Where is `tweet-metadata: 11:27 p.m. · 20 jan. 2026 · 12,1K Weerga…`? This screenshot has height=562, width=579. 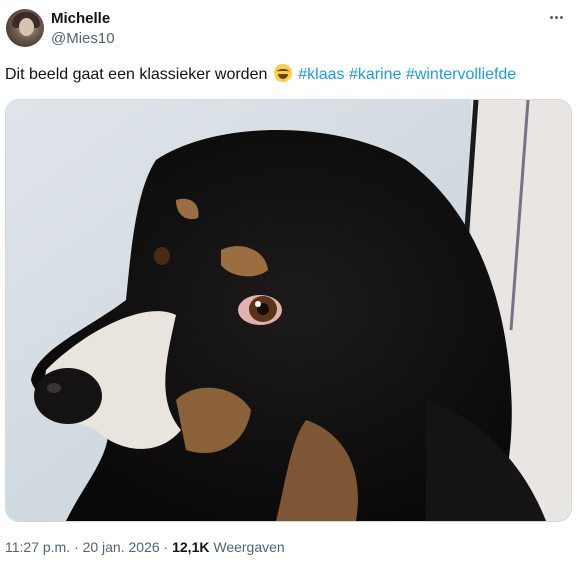
tweet-metadata: 11:27 p.m. · 20 jan. 2026 · 12,1K Weerga… is located at coordinates (145, 547).